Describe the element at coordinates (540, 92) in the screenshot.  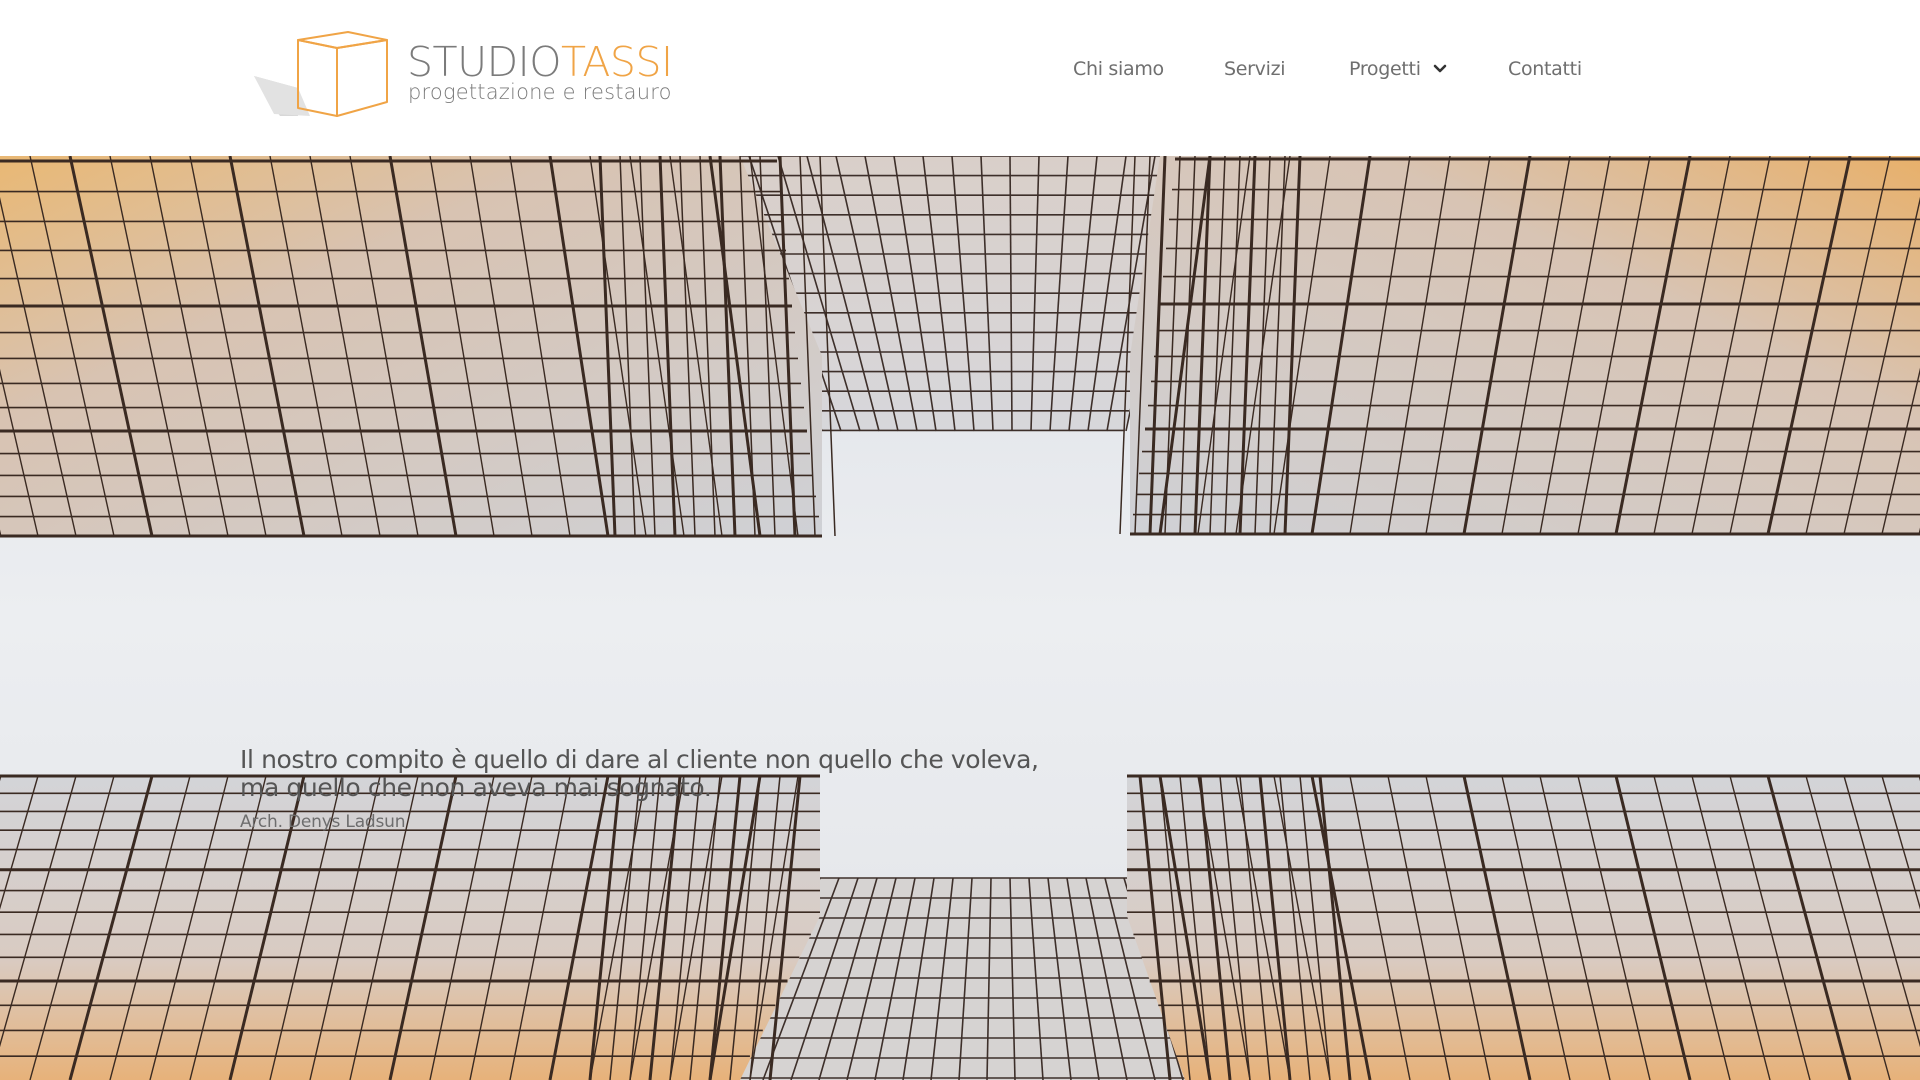
I see `brand-tagline: progettazione e restauro` at that location.